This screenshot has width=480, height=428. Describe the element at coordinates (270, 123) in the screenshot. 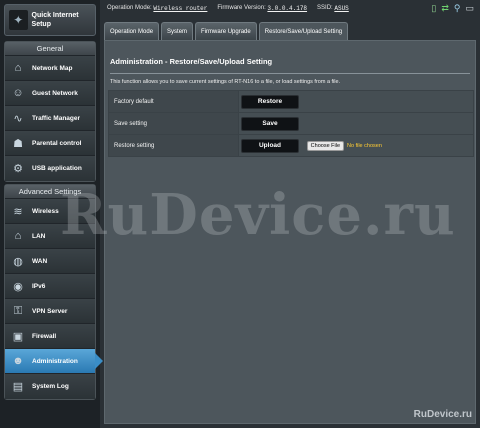

I see `save-button: Save` at that location.